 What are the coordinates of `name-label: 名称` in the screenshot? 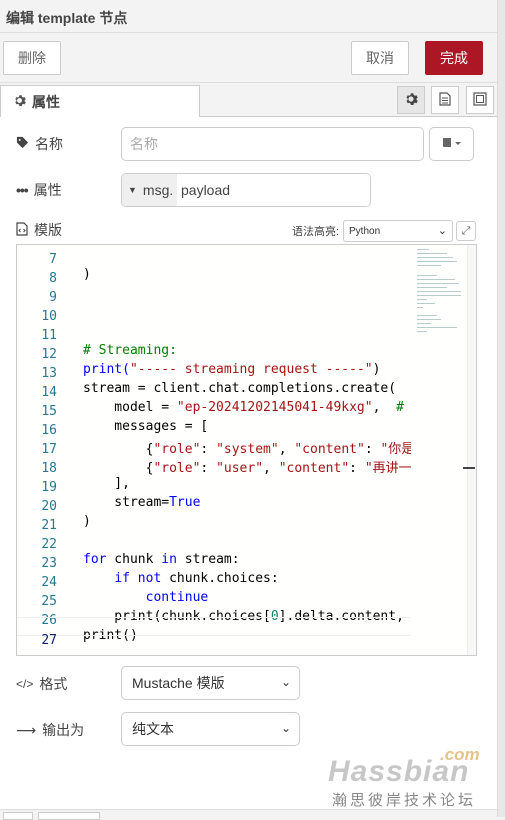 It's located at (39, 144).